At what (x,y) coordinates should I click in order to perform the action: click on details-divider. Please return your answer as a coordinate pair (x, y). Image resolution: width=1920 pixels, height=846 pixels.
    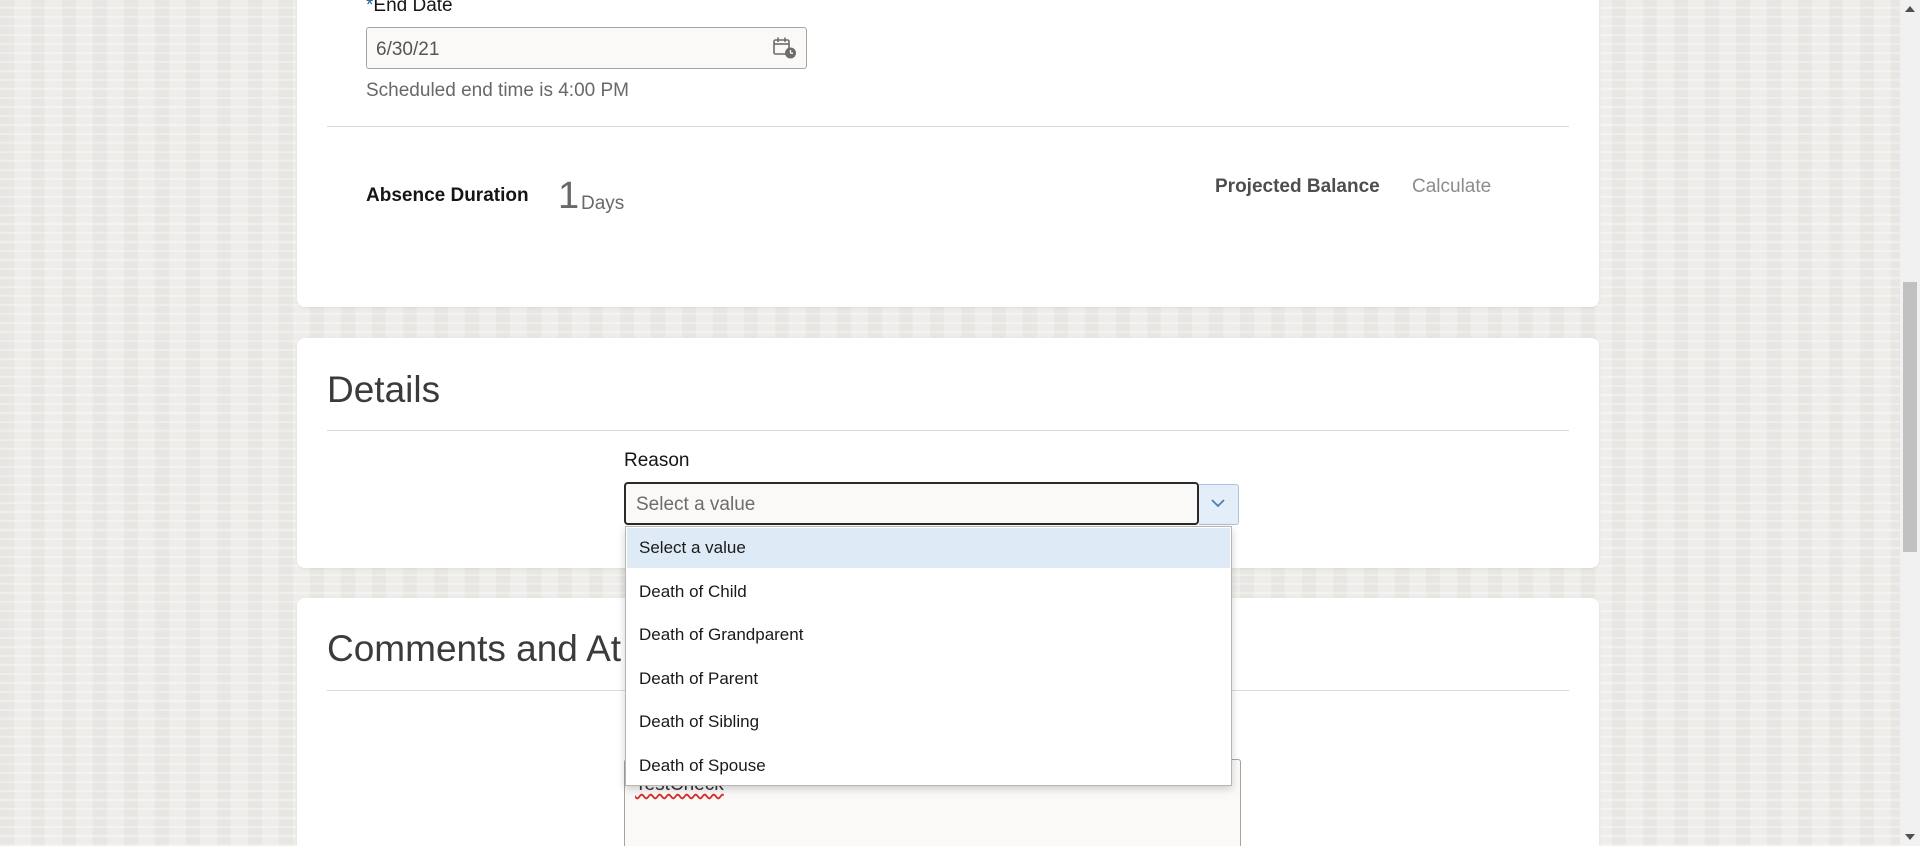
    Looking at the image, I should click on (948, 430).